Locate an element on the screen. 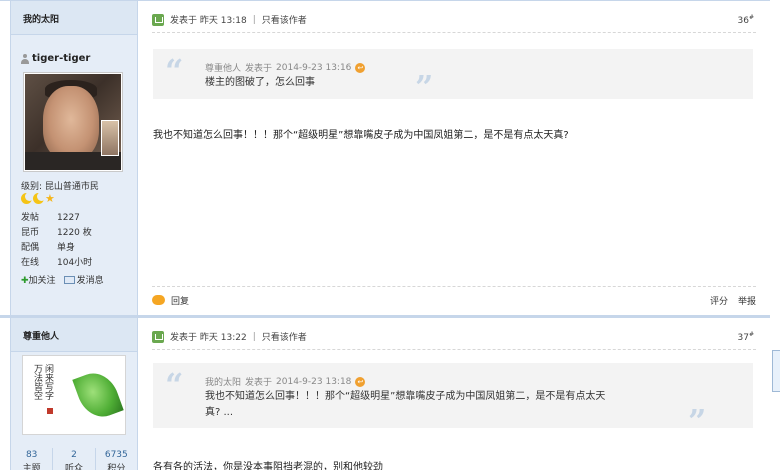 The width and height of the screenshot is (780, 470). avatar: 闲来写字 万法皆空 is located at coordinates (74, 395).